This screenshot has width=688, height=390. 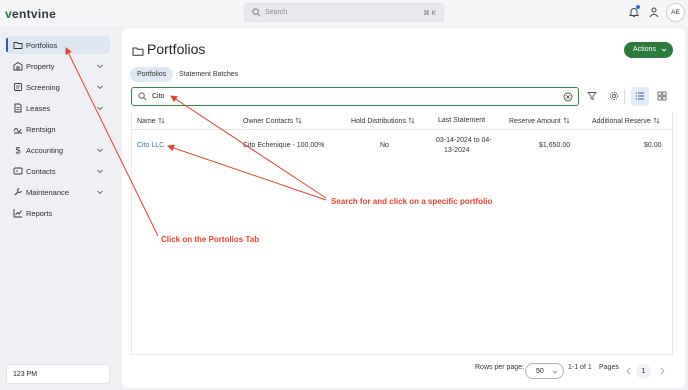 What do you see at coordinates (626, 121) in the screenshot?
I see `column-header-additional-reserve: Additional Reserve` at bounding box center [626, 121].